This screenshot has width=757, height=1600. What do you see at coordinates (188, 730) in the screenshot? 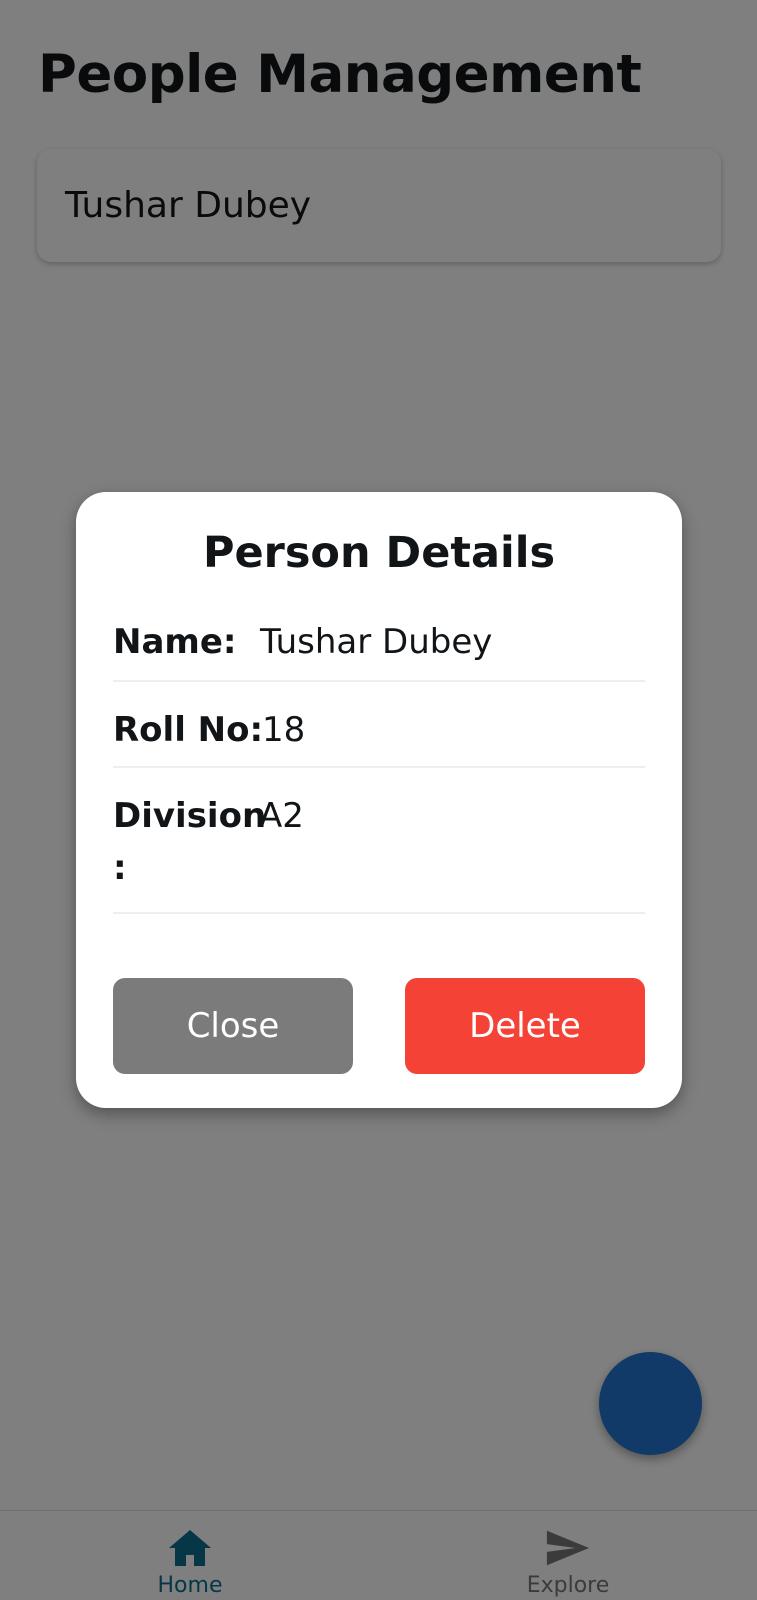
I see `roll-label: Roll No:` at bounding box center [188, 730].